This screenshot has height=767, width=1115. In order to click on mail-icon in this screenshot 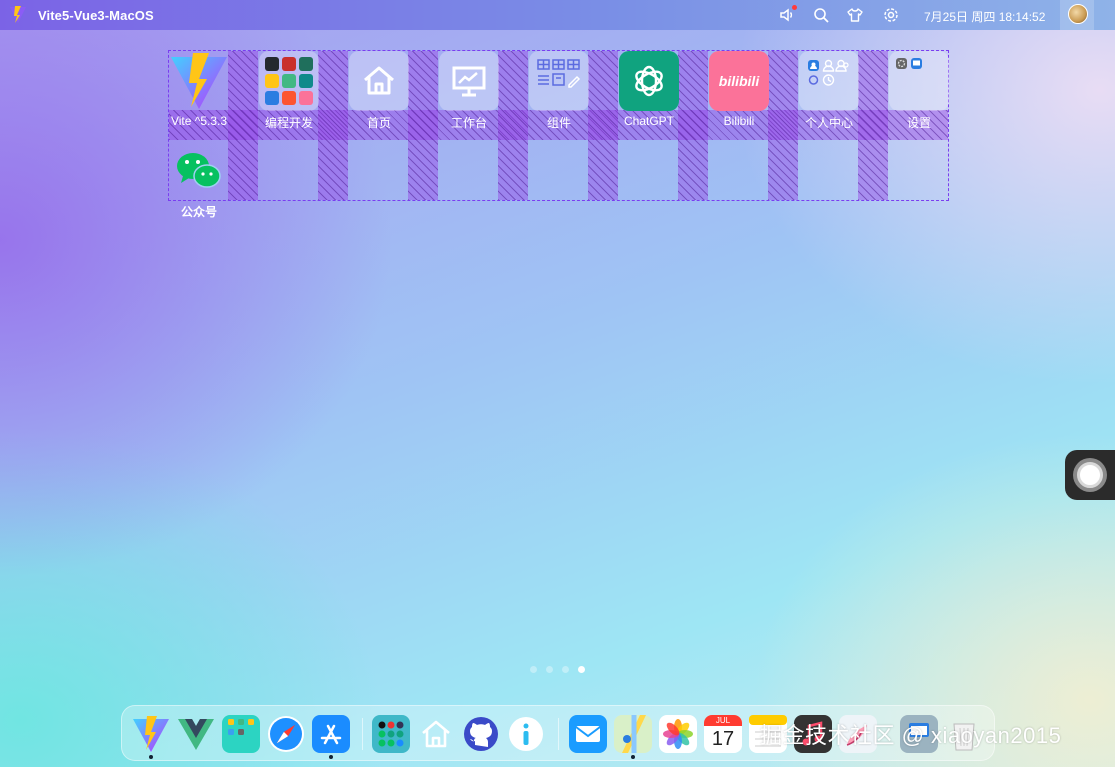, I will do `click(588, 734)`.